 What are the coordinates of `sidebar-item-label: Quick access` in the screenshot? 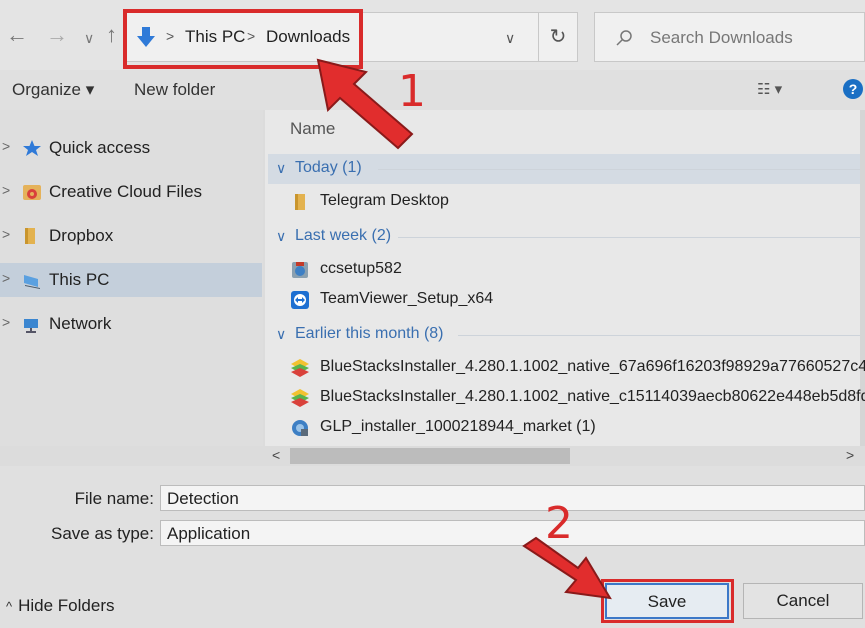 It's located at (100, 147).